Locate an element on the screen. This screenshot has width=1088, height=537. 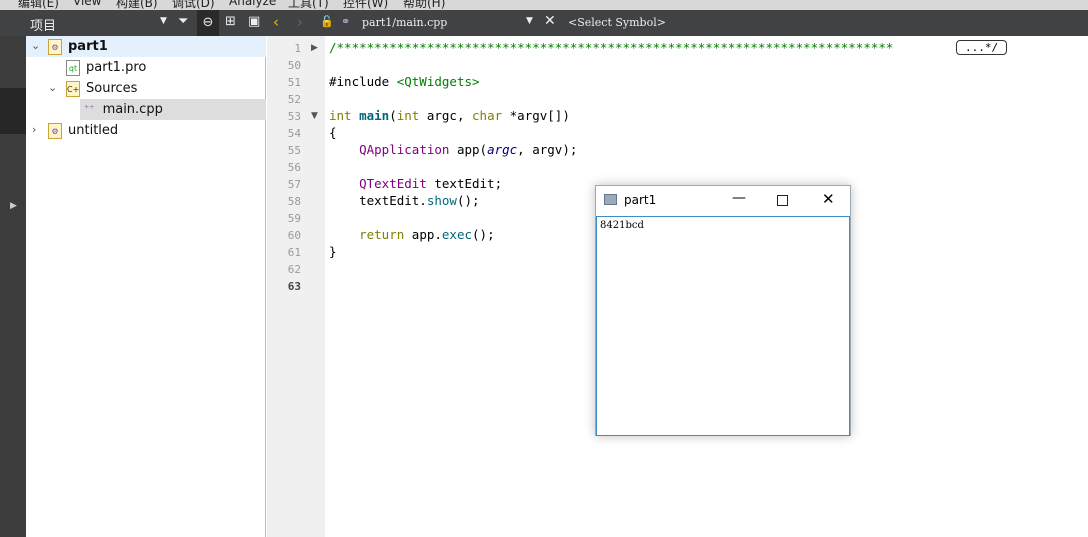
lock-icon: 🔓 is located at coordinates (327, 21).